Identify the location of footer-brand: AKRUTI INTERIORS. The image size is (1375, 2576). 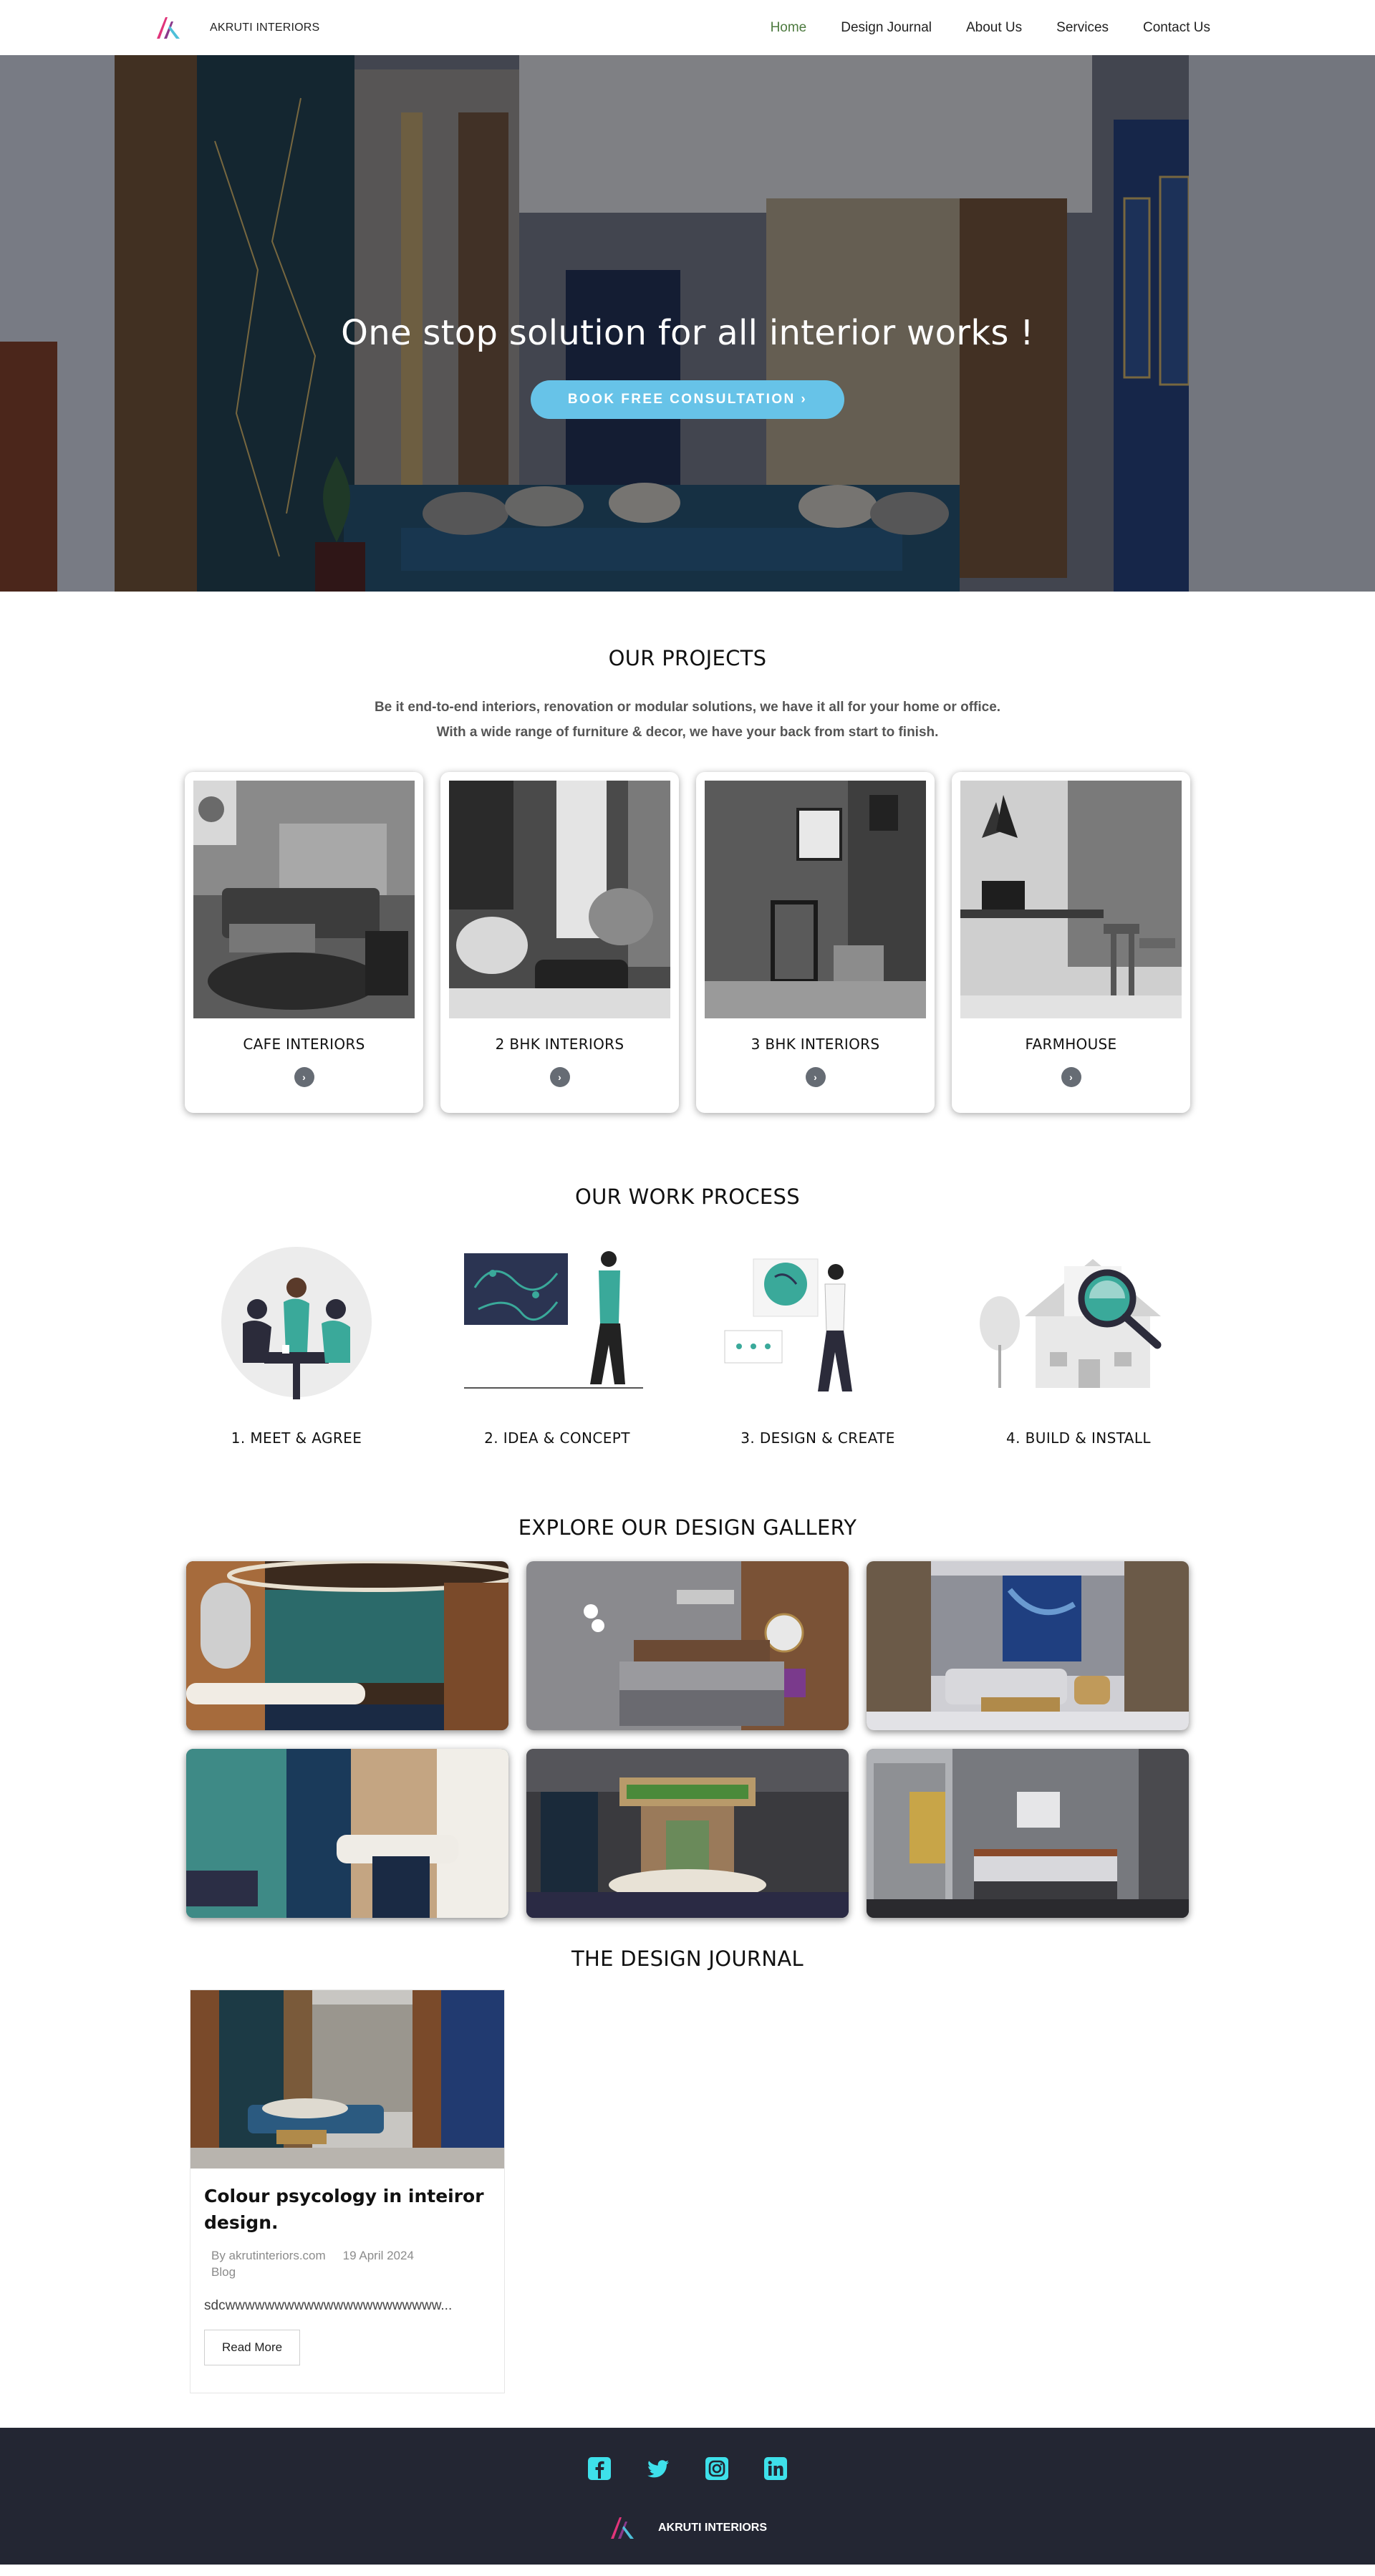
(688, 2528).